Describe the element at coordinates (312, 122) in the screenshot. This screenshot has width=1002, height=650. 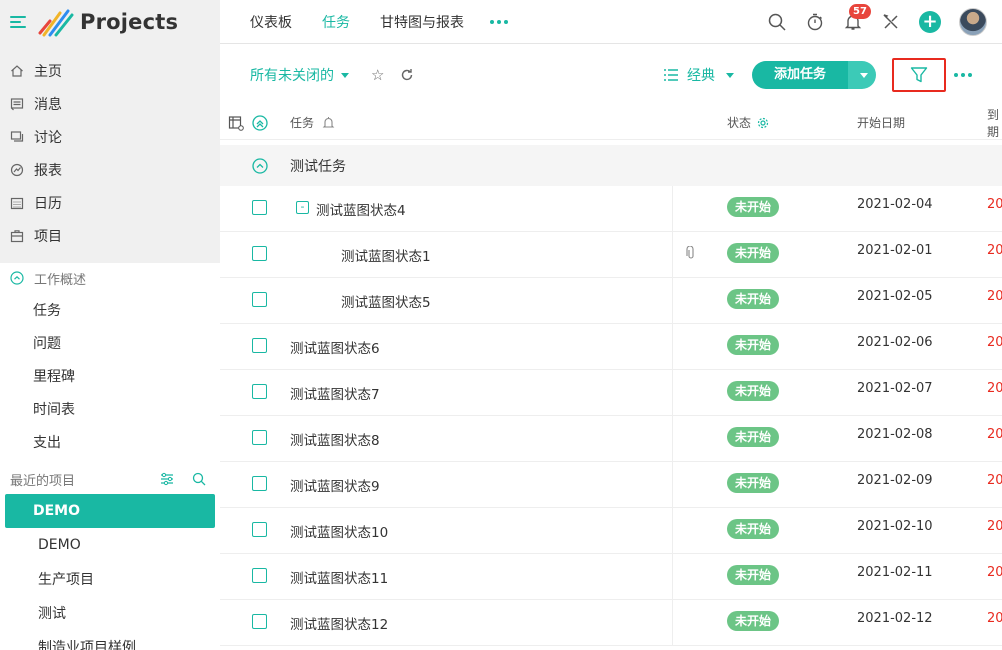
I see `header-task: 任务` at that location.